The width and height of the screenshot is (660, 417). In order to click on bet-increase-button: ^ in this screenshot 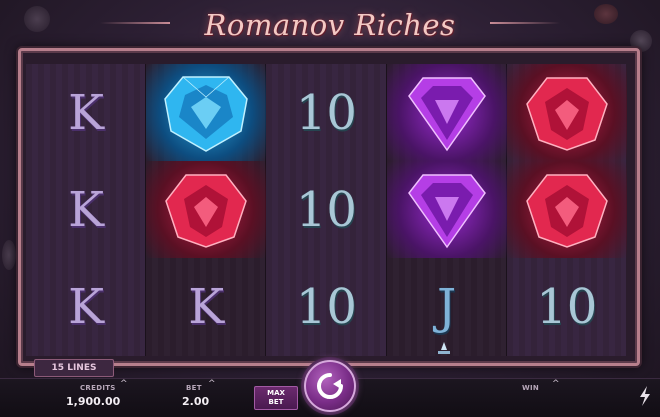, I will do `click(212, 384)`.